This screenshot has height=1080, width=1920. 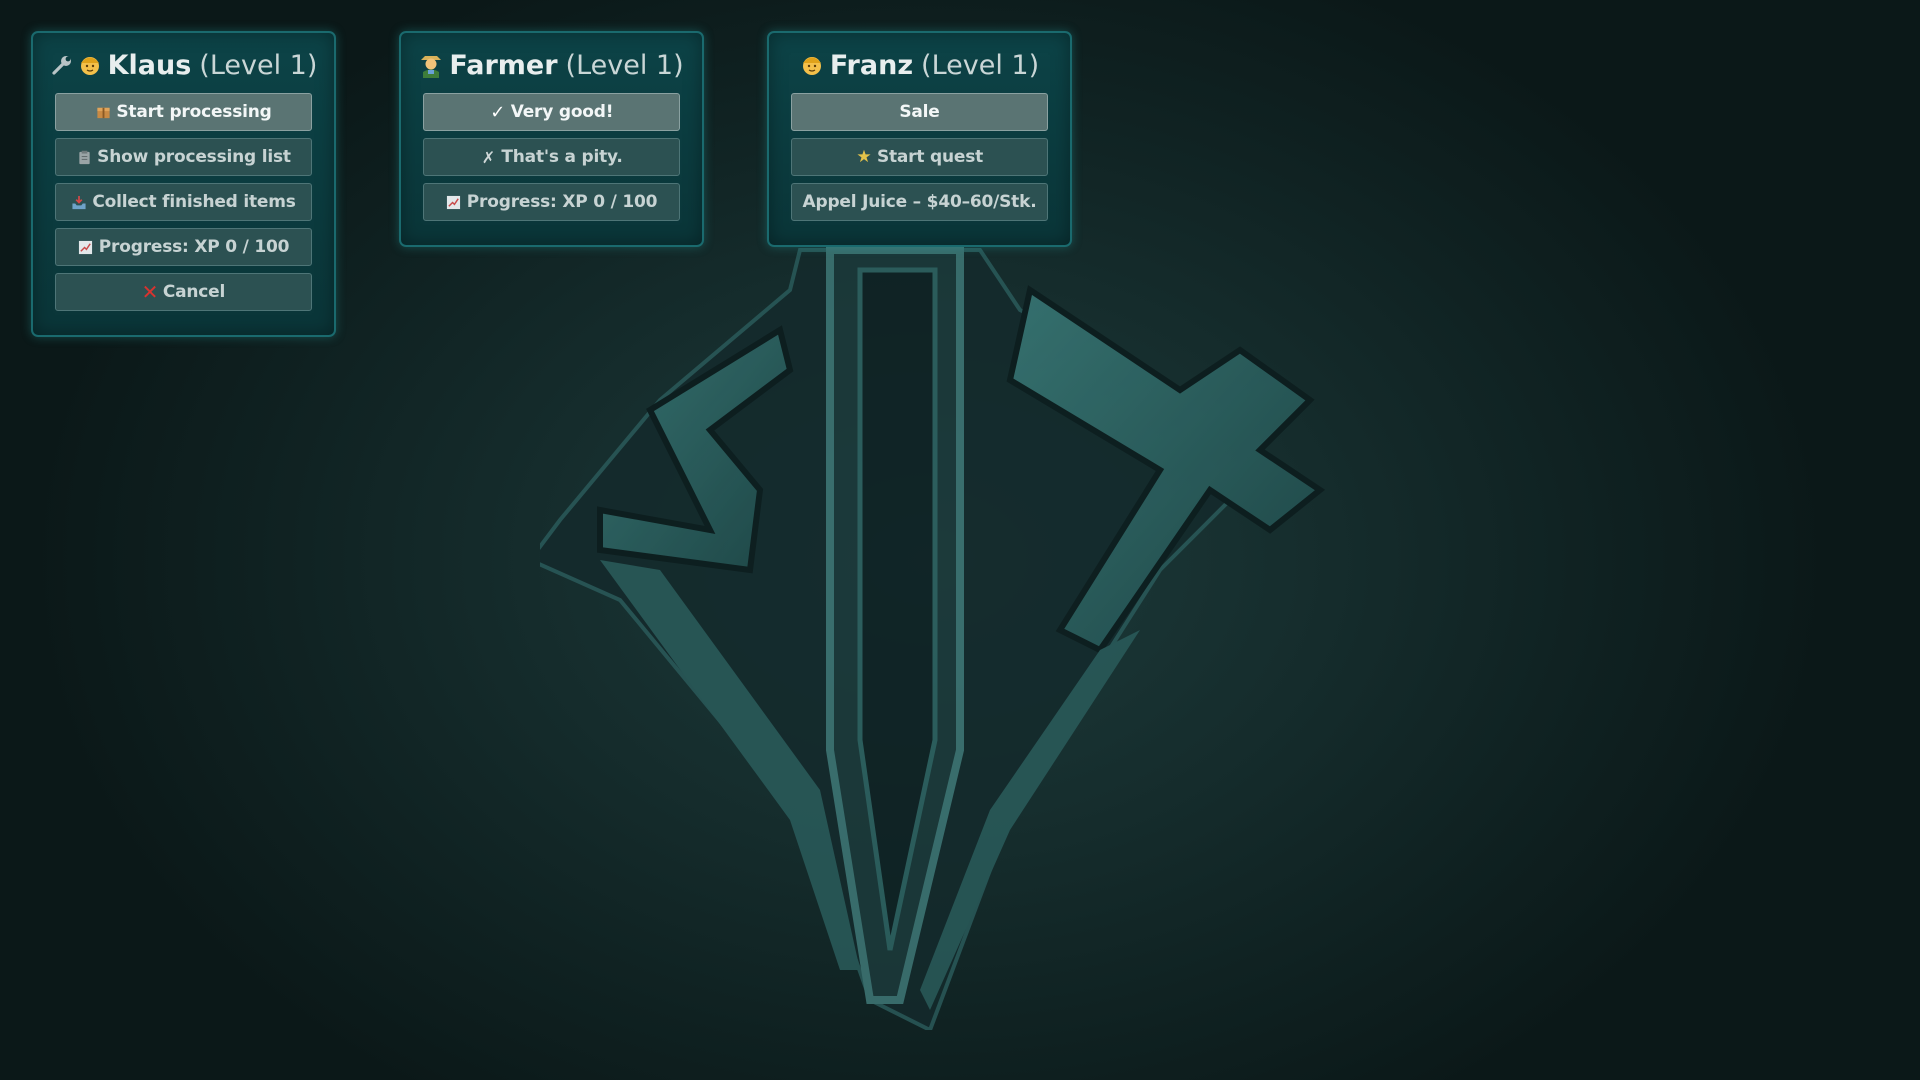 I want to click on npc-name: Klaus, so click(x=149, y=65).